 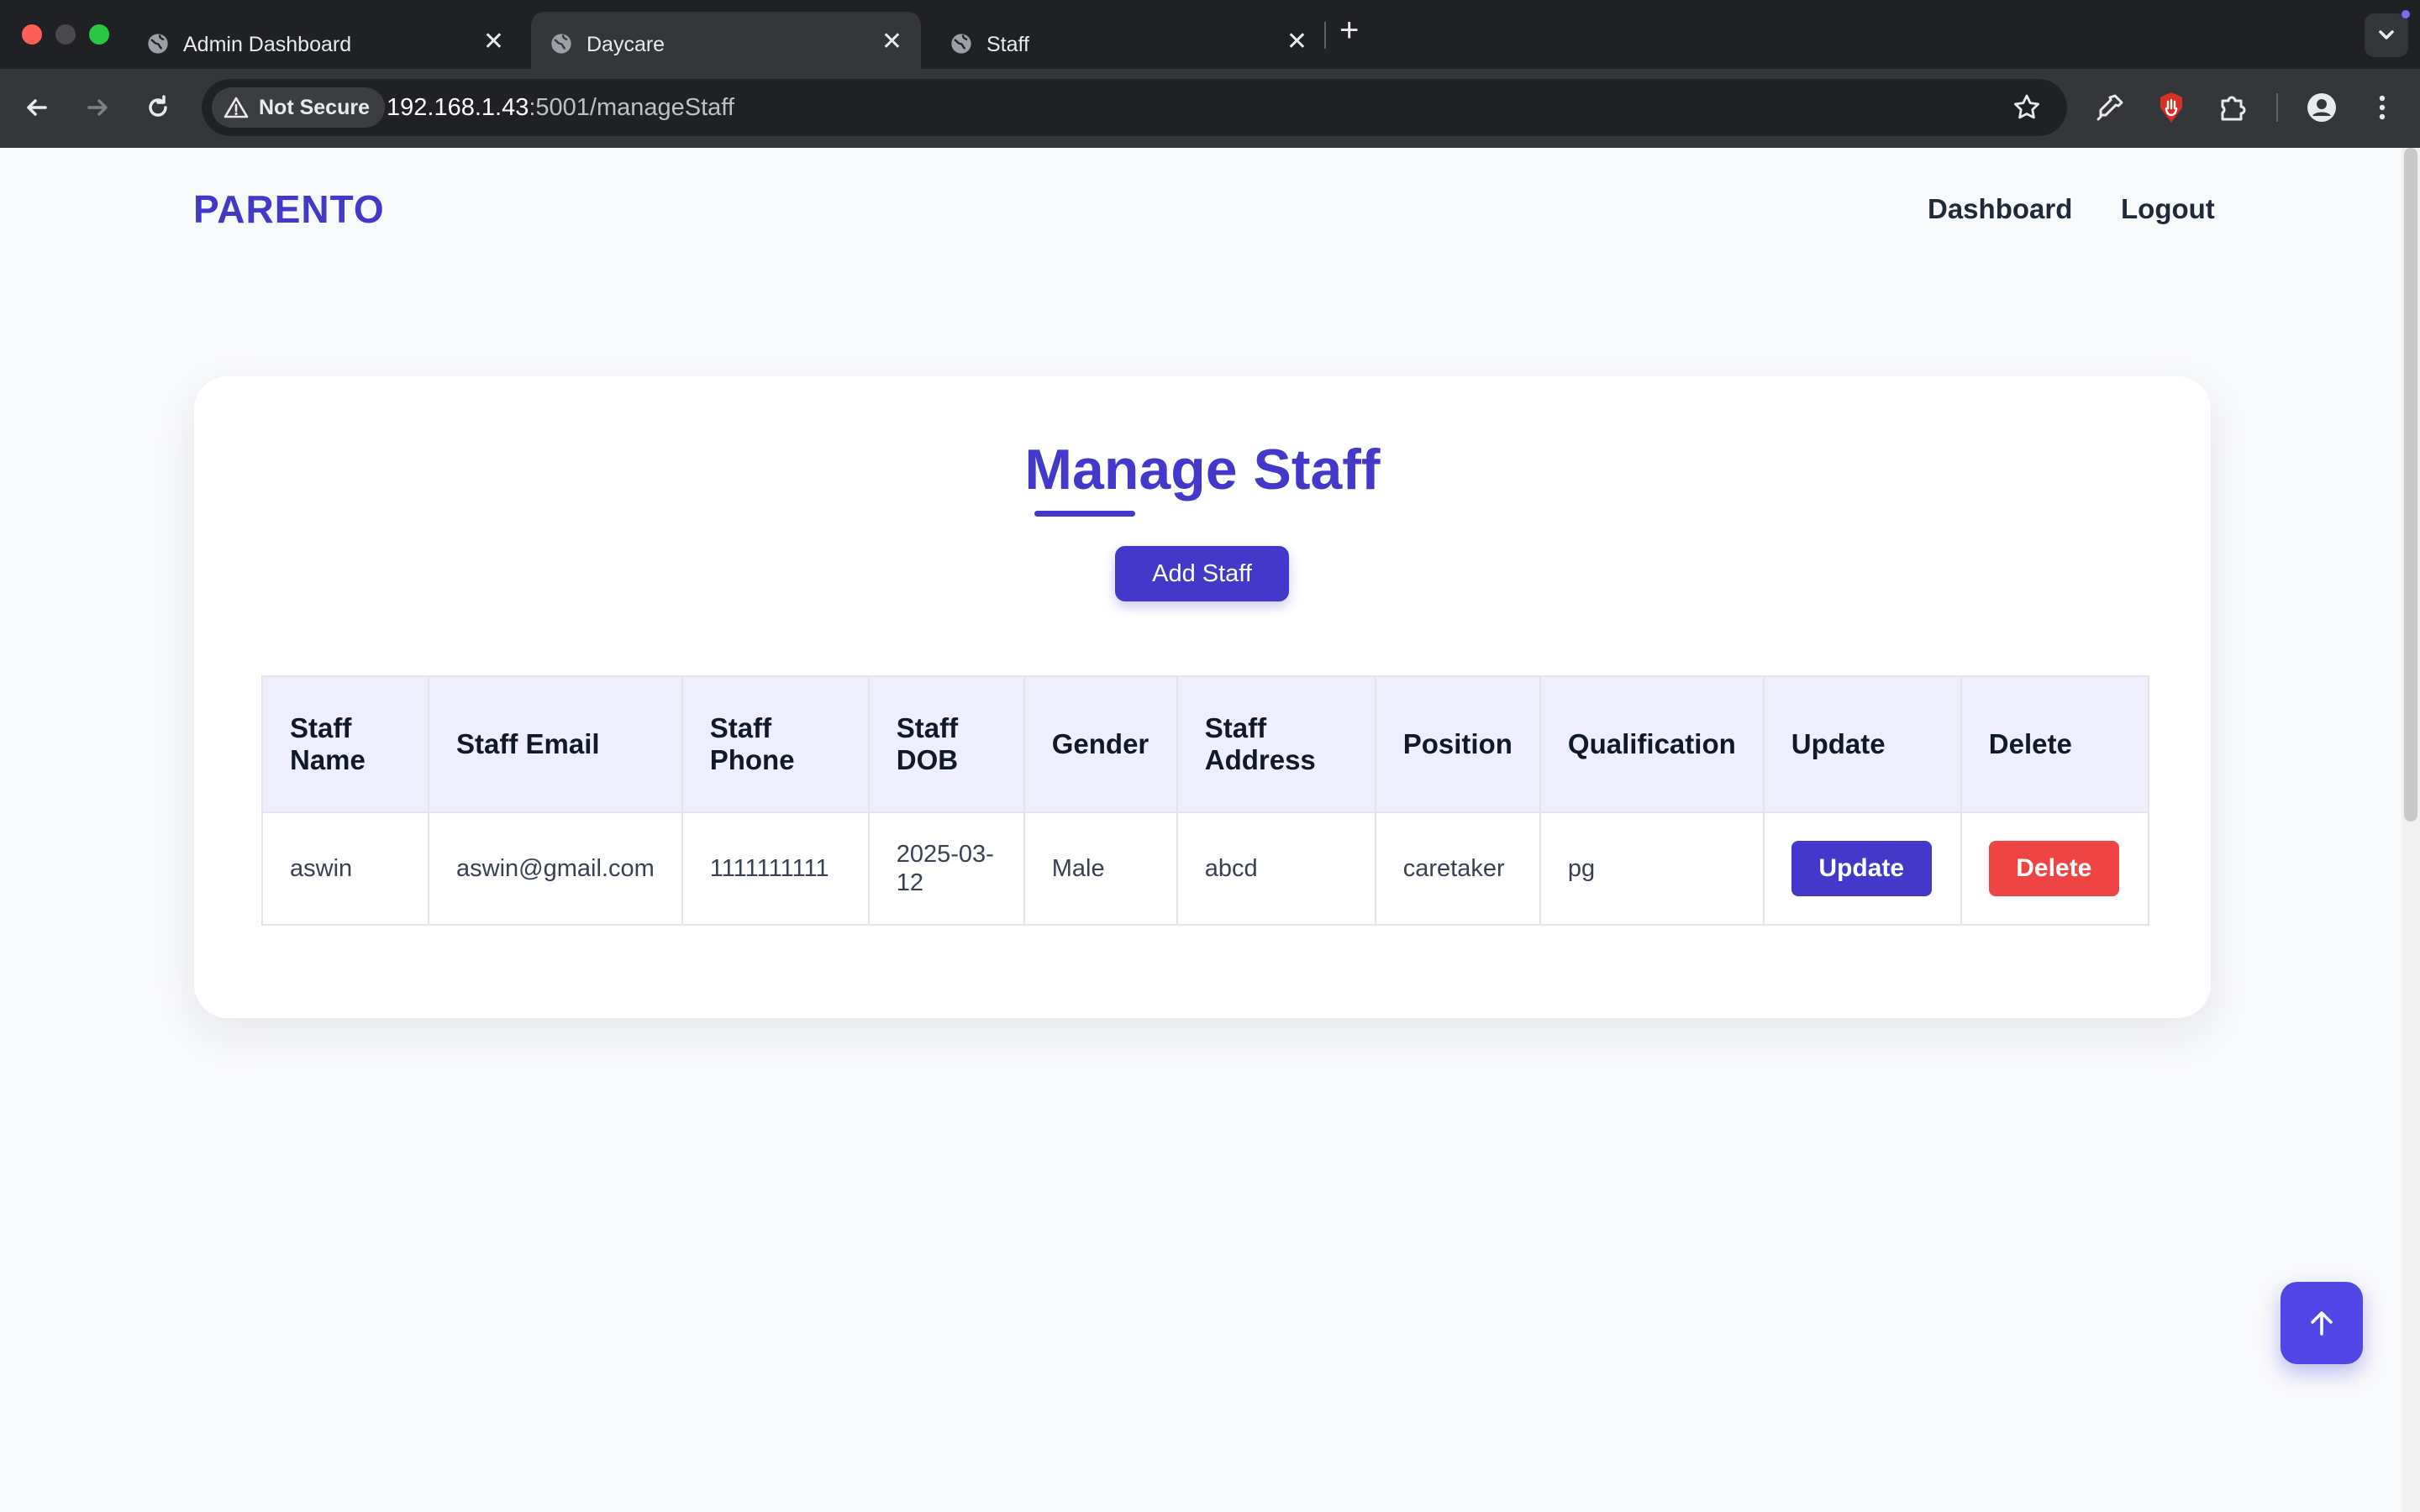 What do you see at coordinates (158, 107) in the screenshot?
I see `reload-icon` at bounding box center [158, 107].